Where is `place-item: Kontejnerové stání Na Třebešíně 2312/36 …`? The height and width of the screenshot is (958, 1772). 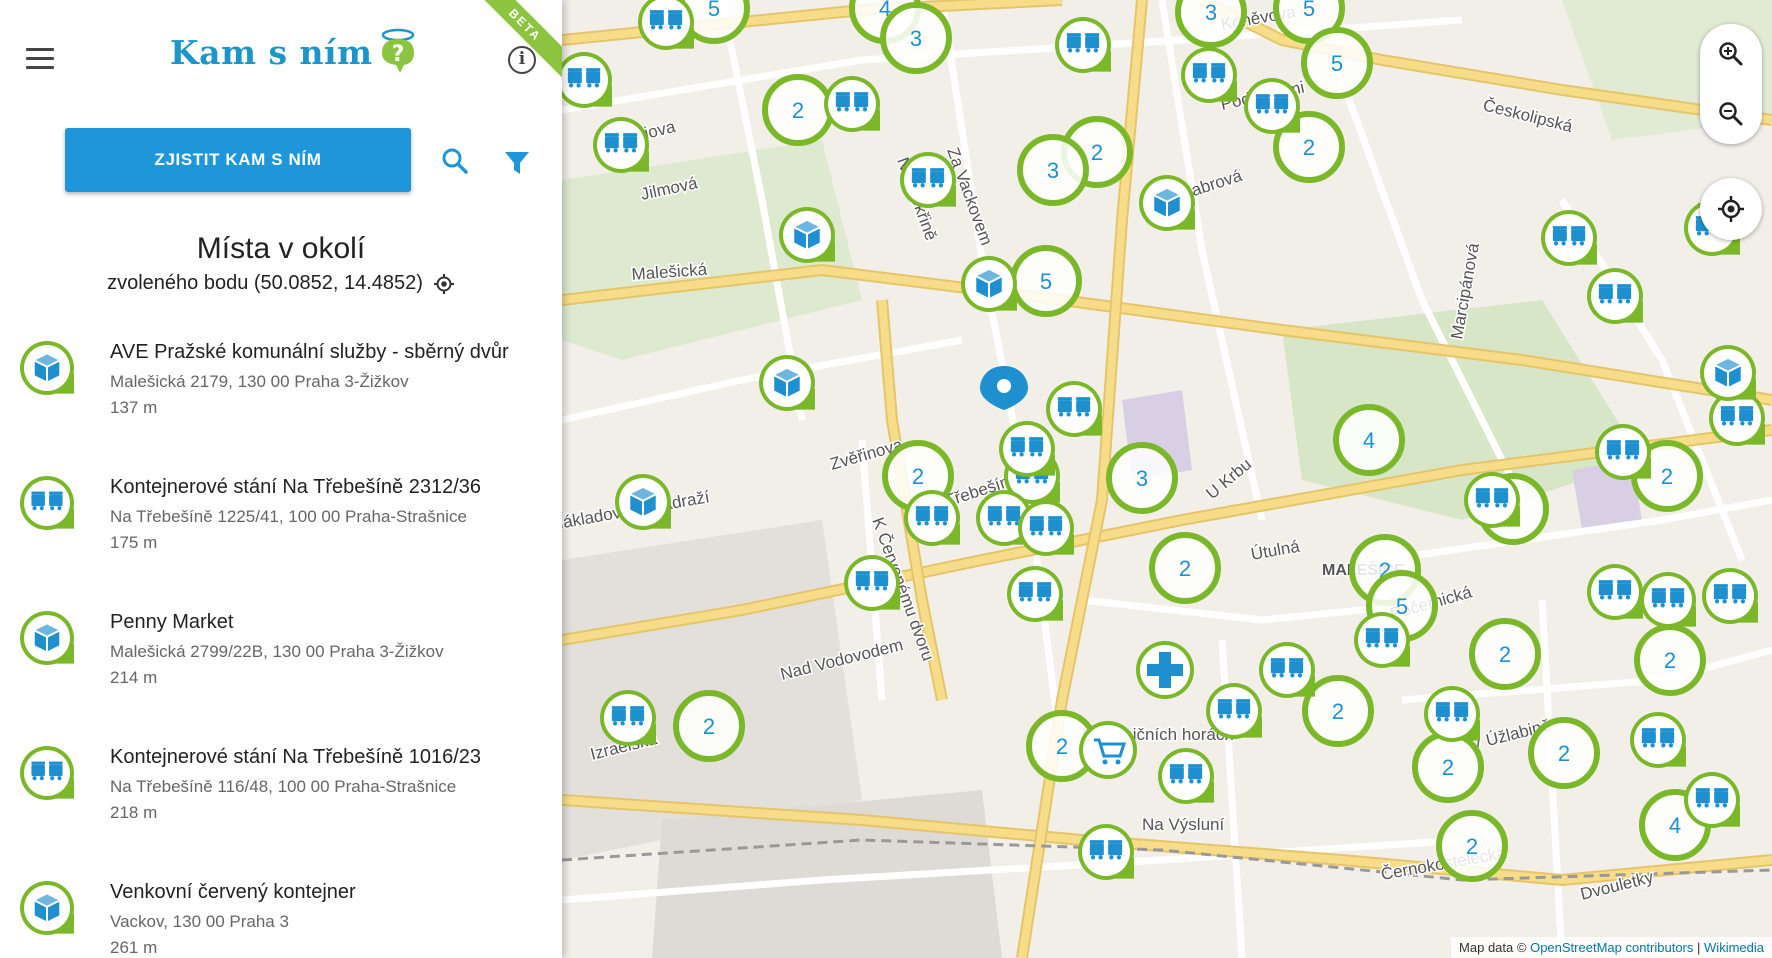 place-item: Kontejnerové stání Na Třebešíně 2312/36 … is located at coordinates (281, 529).